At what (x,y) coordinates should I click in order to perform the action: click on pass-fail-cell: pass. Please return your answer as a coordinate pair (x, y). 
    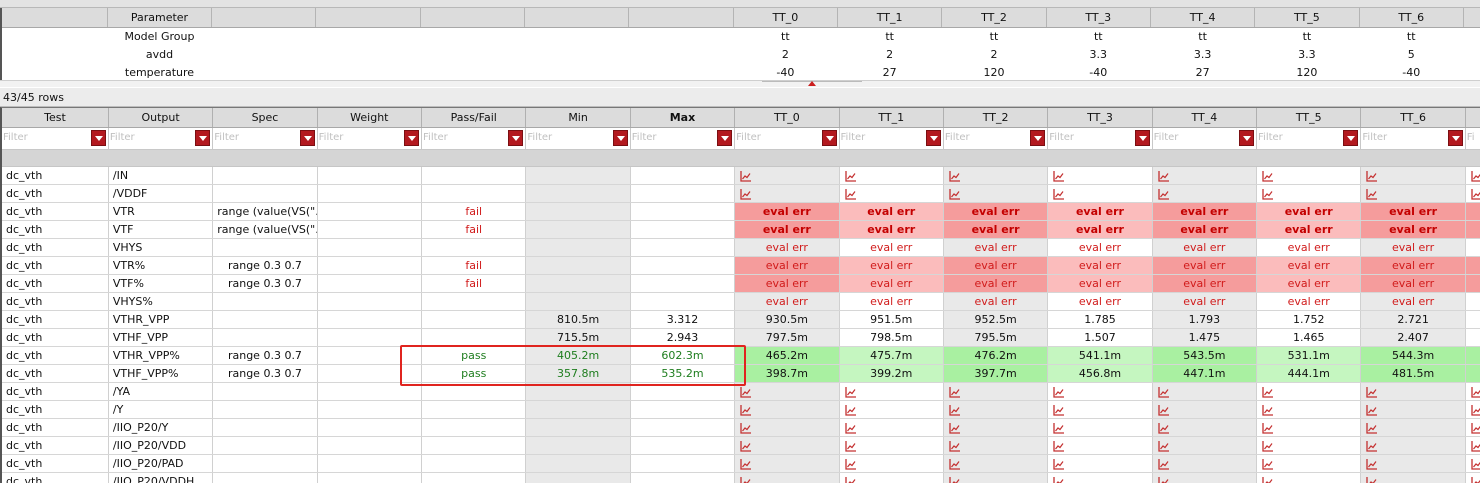
    Looking at the image, I should click on (474, 355).